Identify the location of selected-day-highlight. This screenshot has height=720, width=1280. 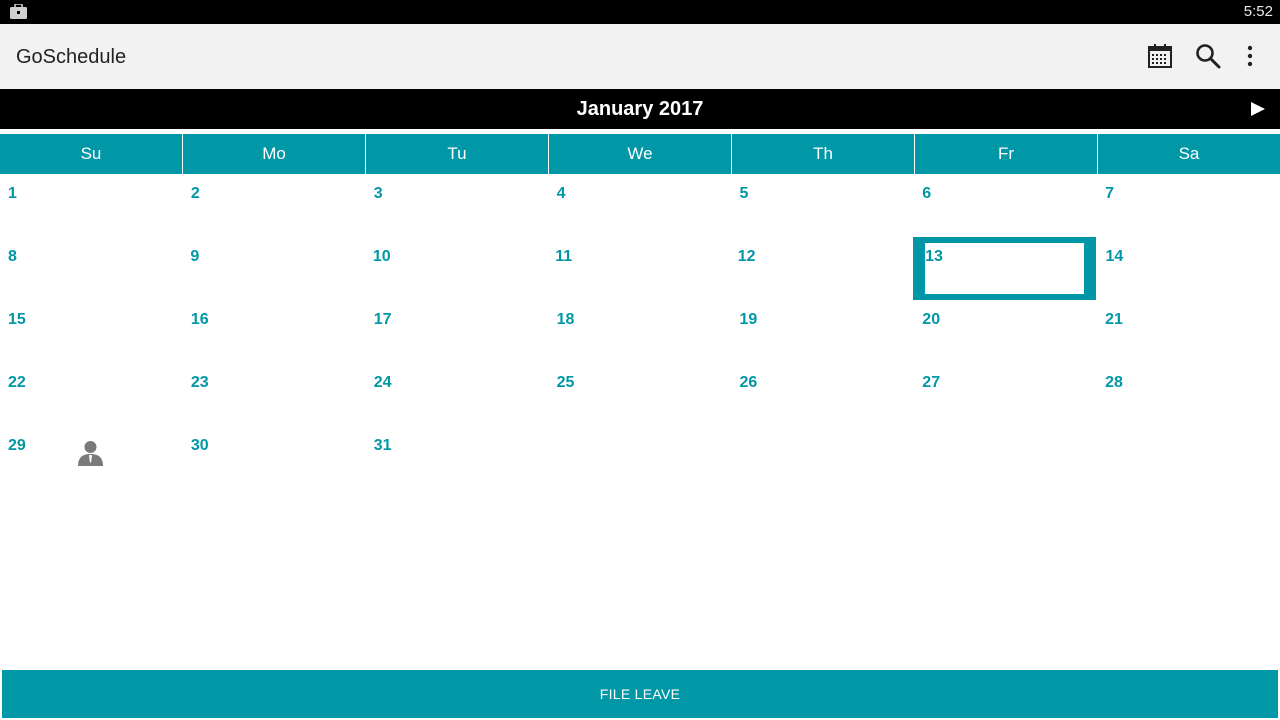
(1004, 268).